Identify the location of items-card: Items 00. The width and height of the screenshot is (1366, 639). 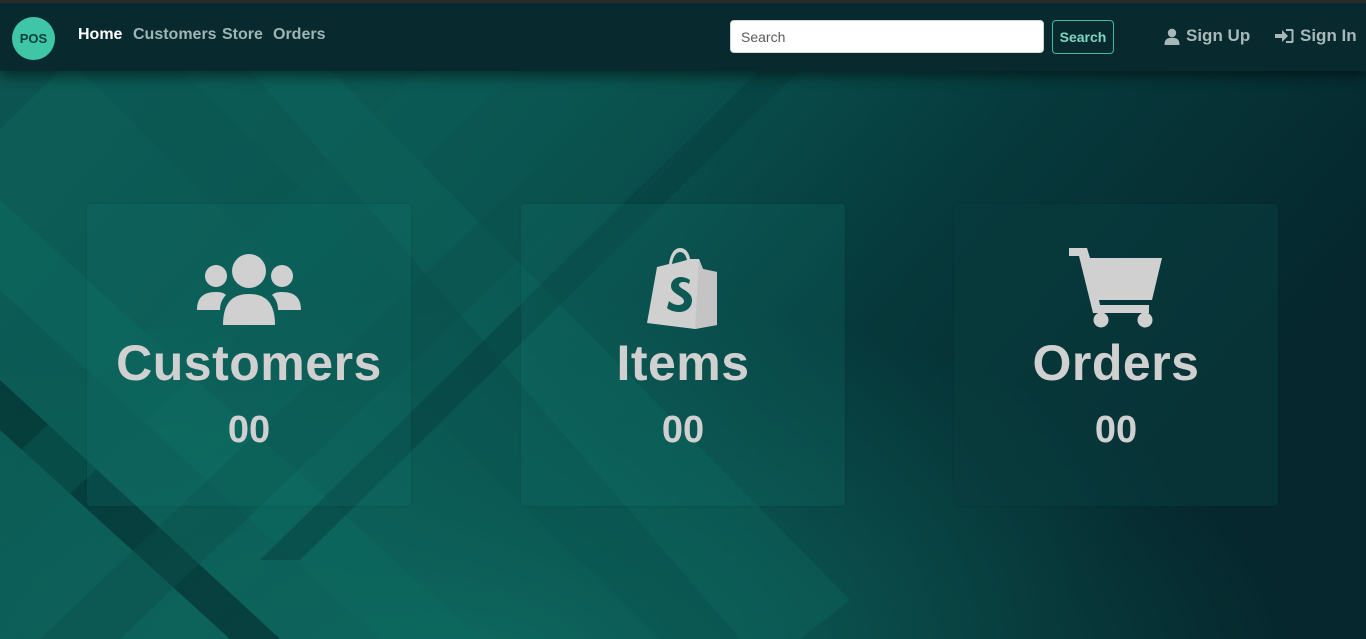
(683, 355).